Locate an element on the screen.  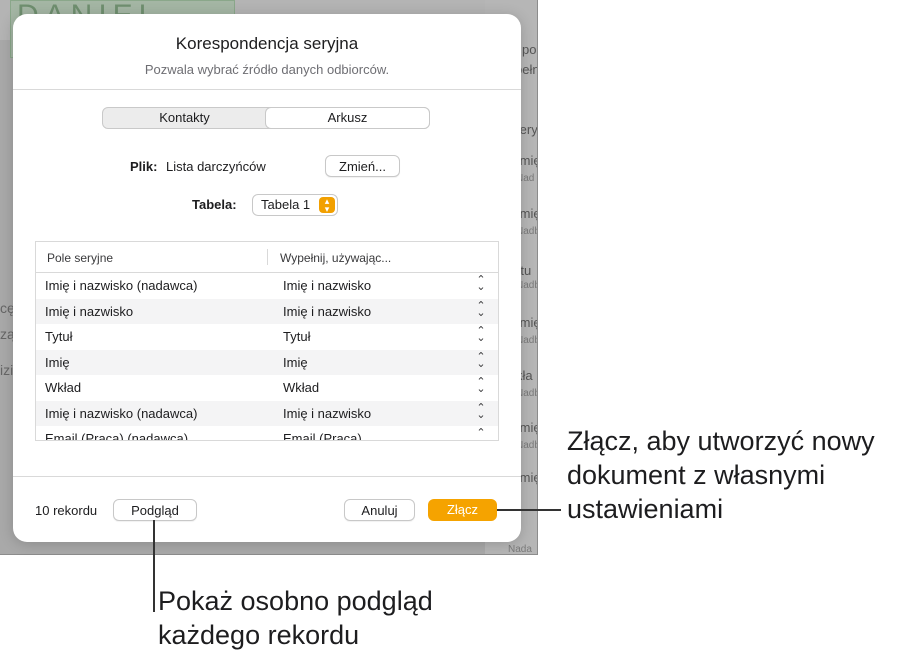
dialog-title: Korespondencja seryjna is located at coordinates (267, 43).